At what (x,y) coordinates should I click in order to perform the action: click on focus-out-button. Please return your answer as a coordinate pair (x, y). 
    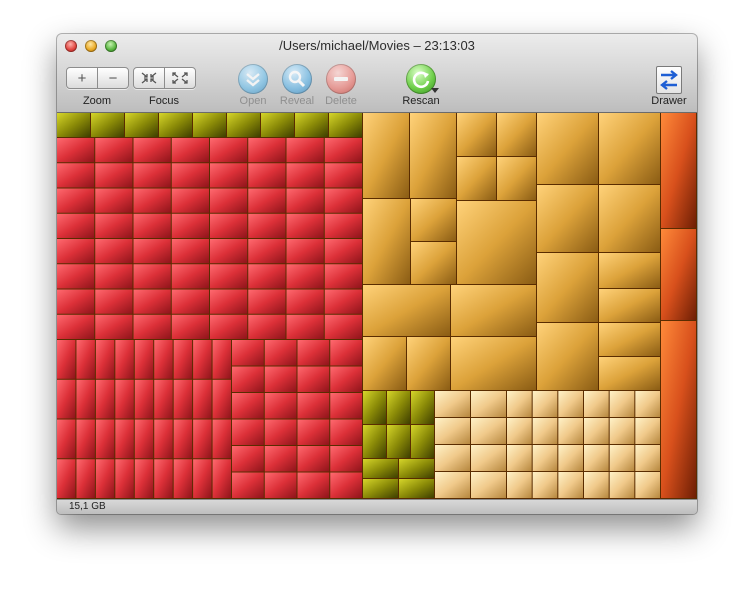
    Looking at the image, I should click on (179, 78).